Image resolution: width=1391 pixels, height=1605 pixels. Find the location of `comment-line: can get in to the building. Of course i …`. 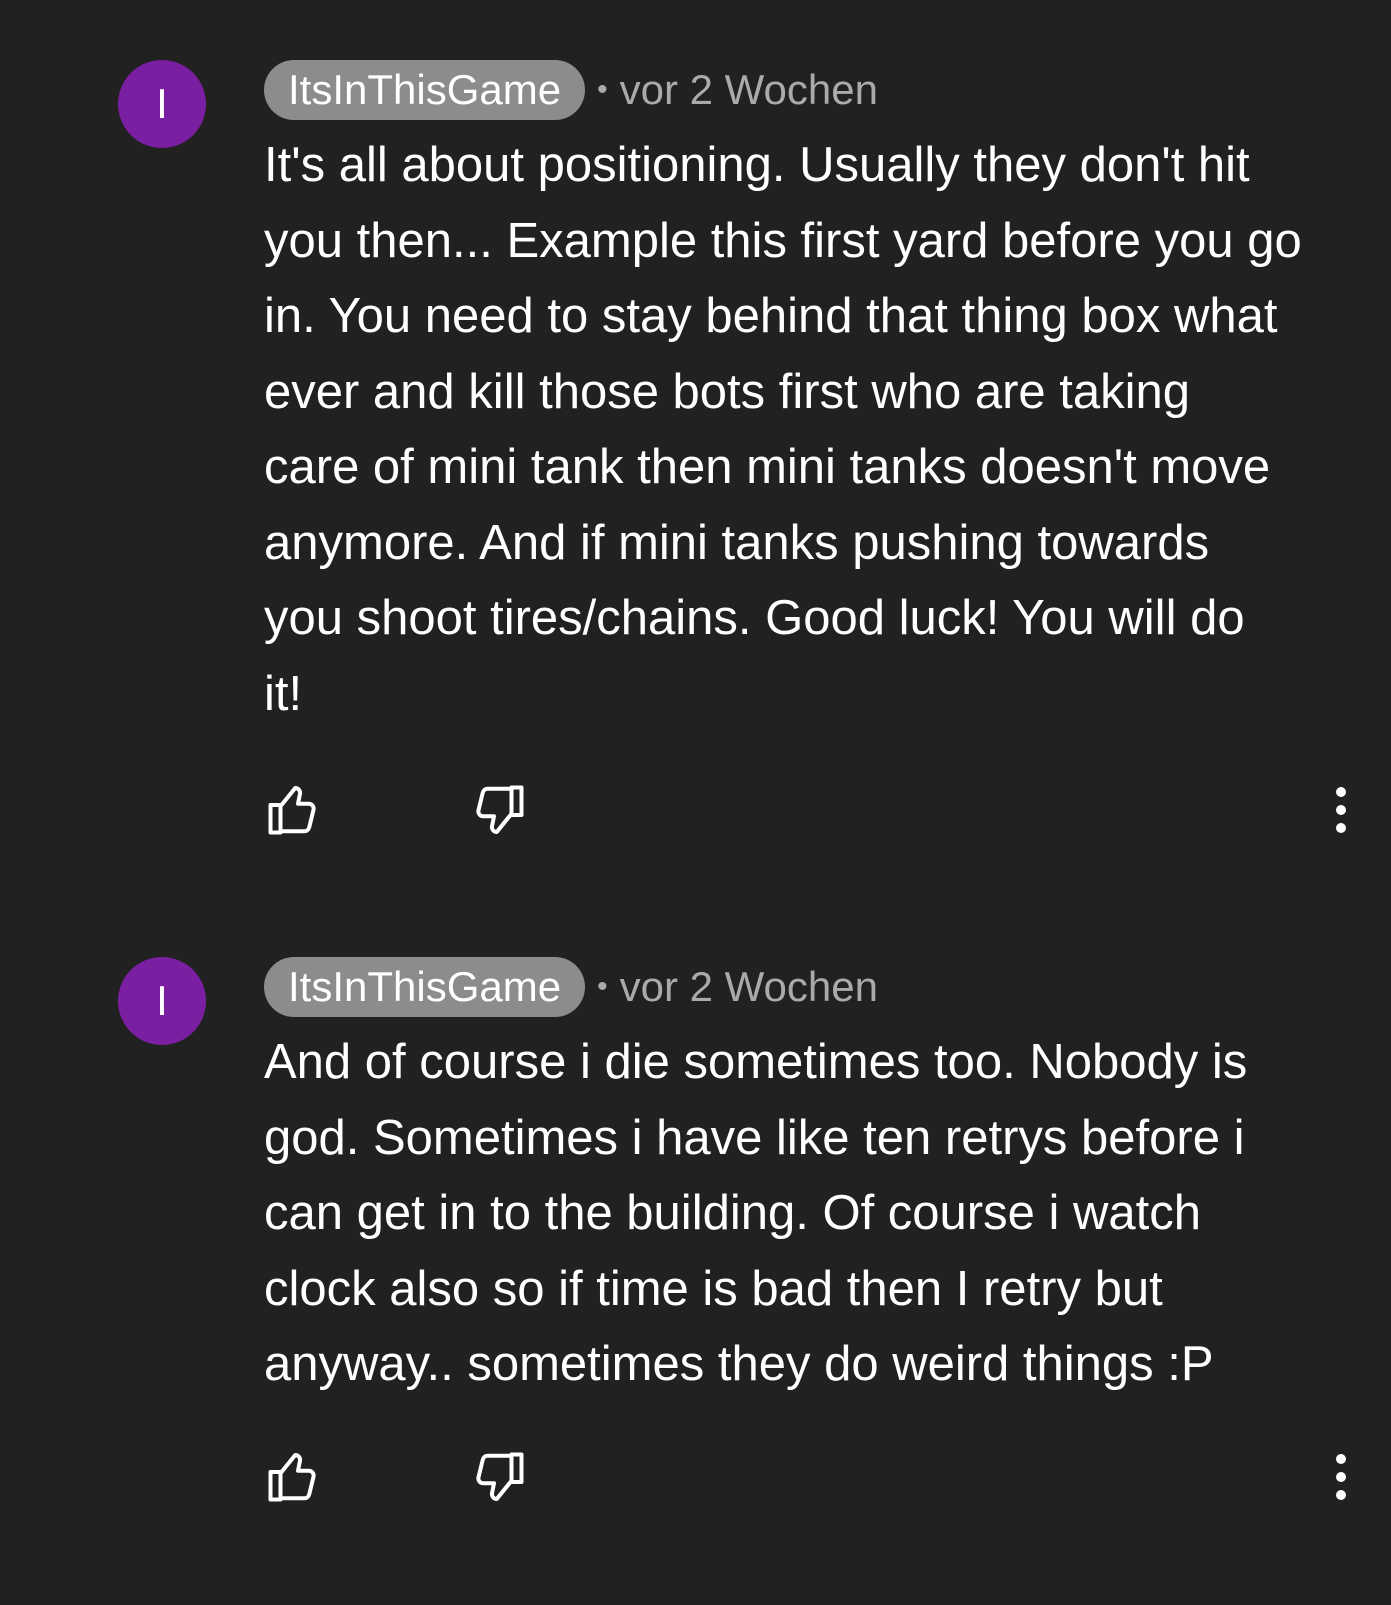

comment-line: can get in to the building. Of course i … is located at coordinates (732, 1213).